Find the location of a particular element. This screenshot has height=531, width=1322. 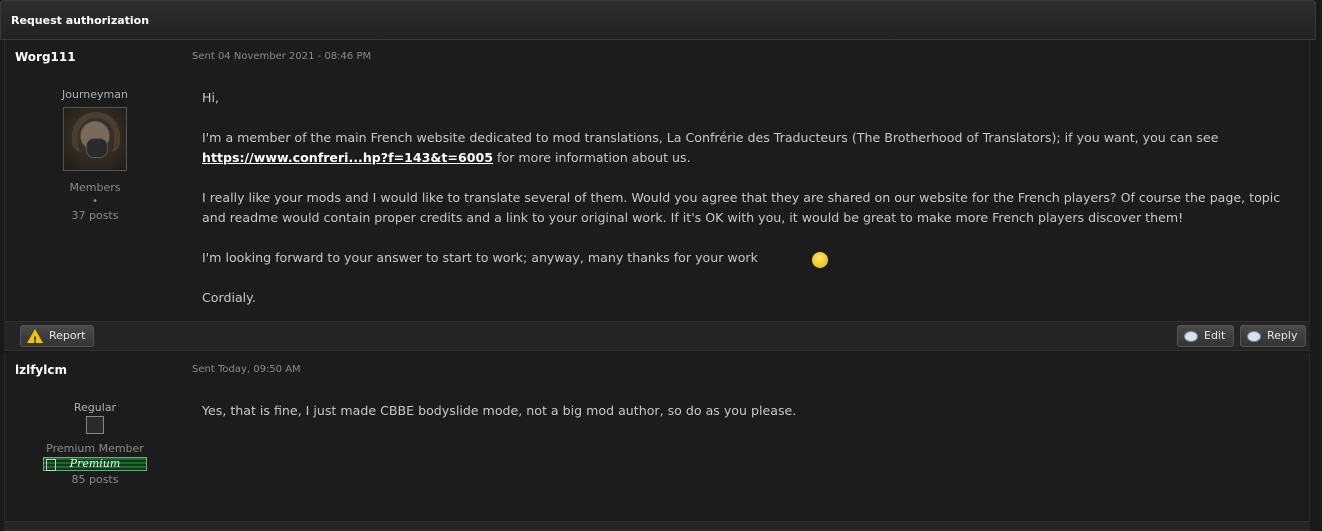

reply-button: Reply is located at coordinates (1273, 336).